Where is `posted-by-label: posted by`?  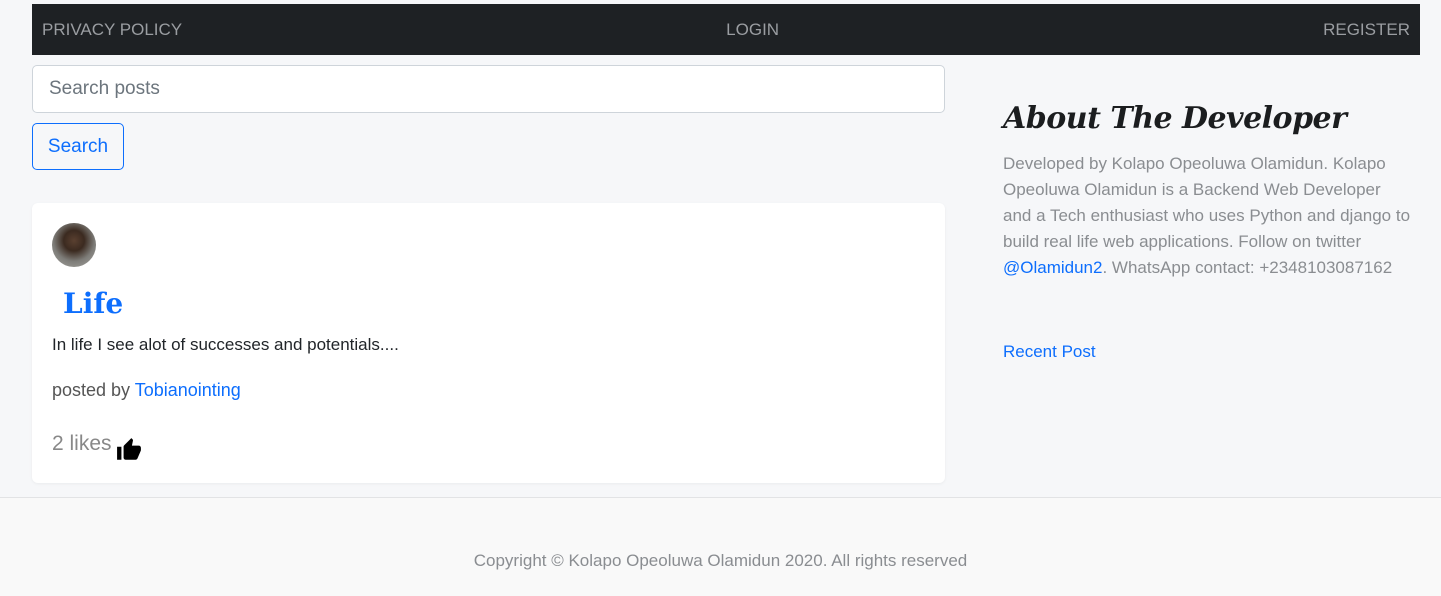 posted-by-label: posted by is located at coordinates (93, 390).